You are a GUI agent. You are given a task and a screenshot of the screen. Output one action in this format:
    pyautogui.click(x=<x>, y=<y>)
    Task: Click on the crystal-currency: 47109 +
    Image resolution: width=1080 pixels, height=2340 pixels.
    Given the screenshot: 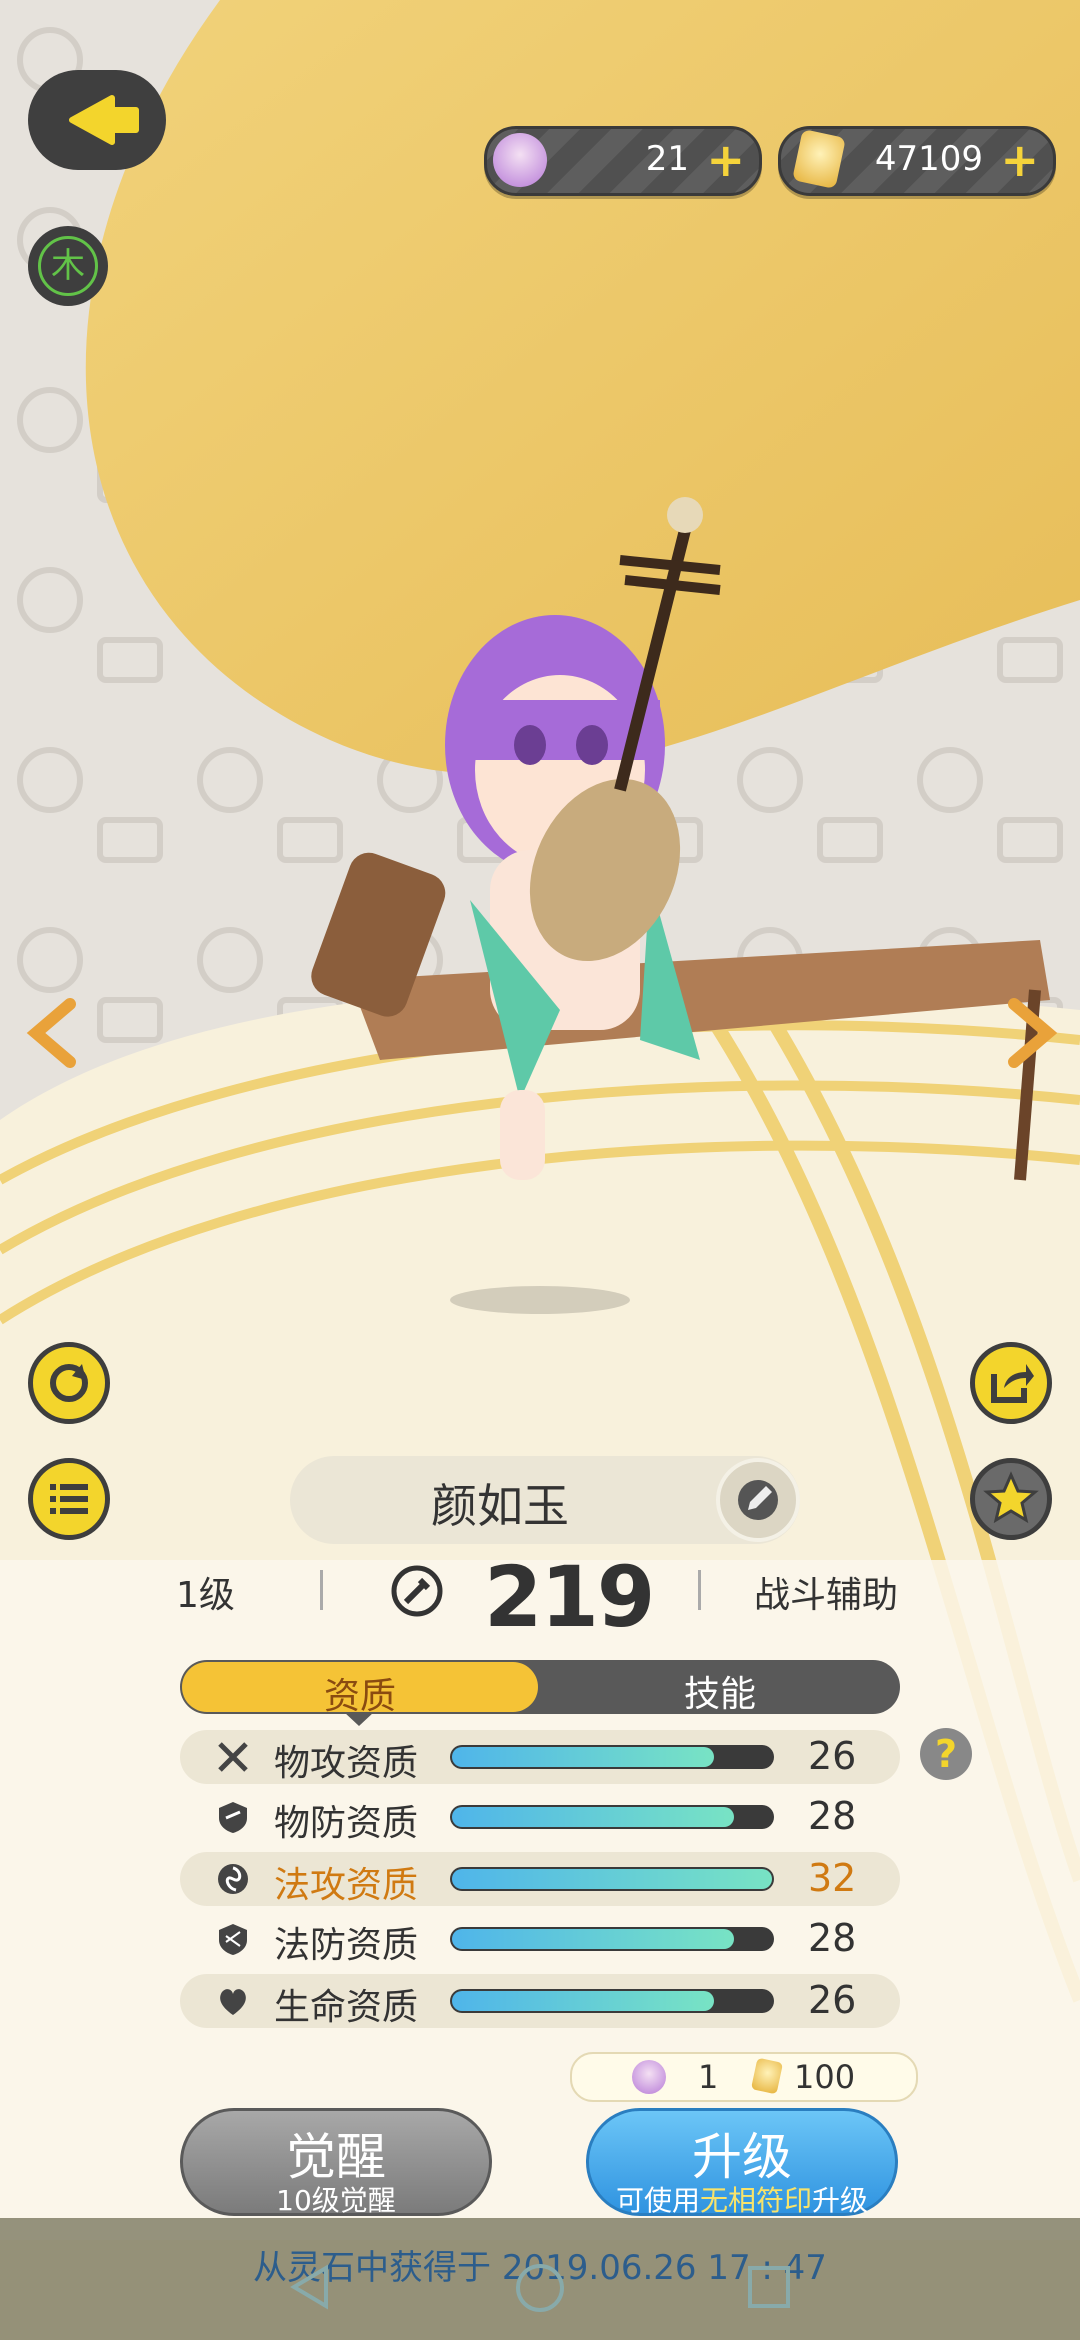 What is the action you would take?
    pyautogui.click(x=917, y=161)
    